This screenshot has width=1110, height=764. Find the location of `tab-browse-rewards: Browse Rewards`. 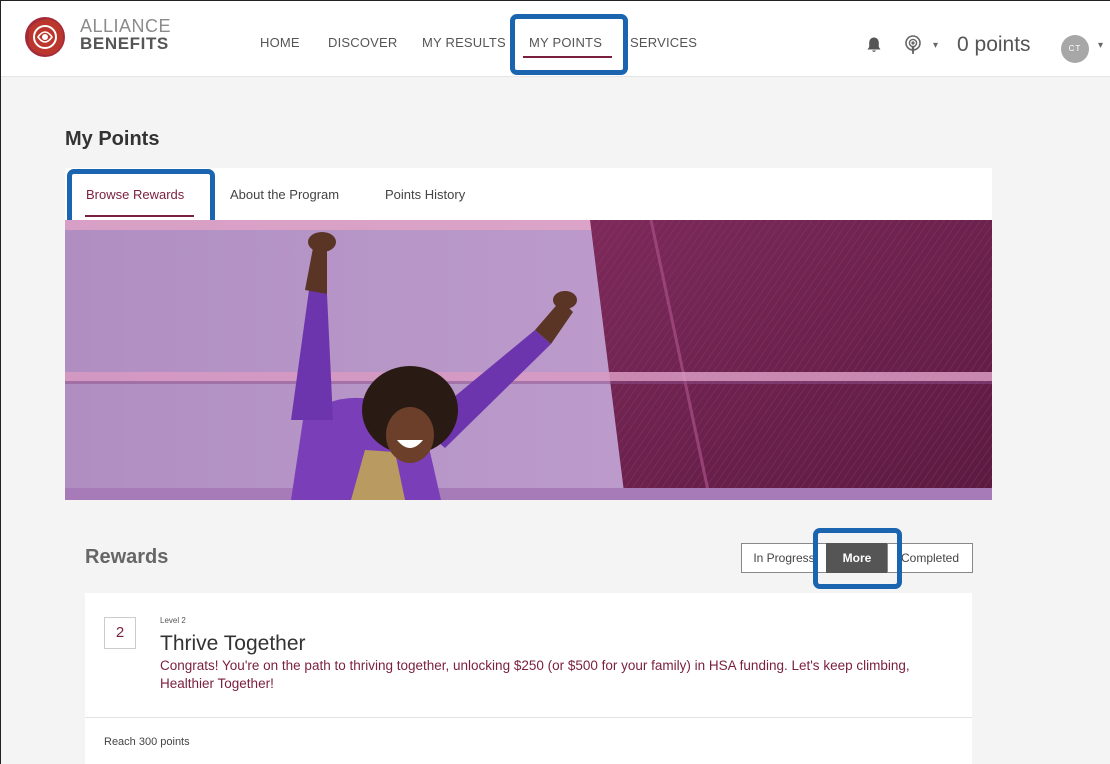

tab-browse-rewards: Browse Rewards is located at coordinates (135, 194).